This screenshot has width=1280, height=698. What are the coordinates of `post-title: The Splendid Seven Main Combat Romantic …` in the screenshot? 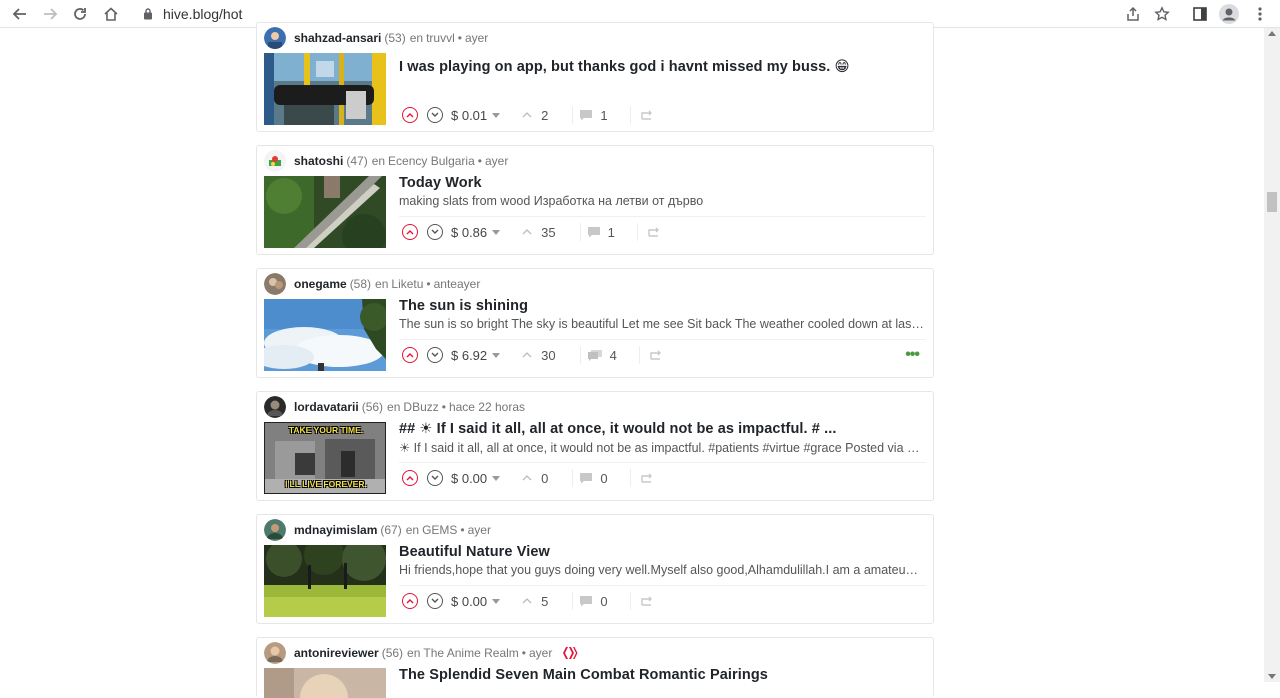 It's located at (662, 675).